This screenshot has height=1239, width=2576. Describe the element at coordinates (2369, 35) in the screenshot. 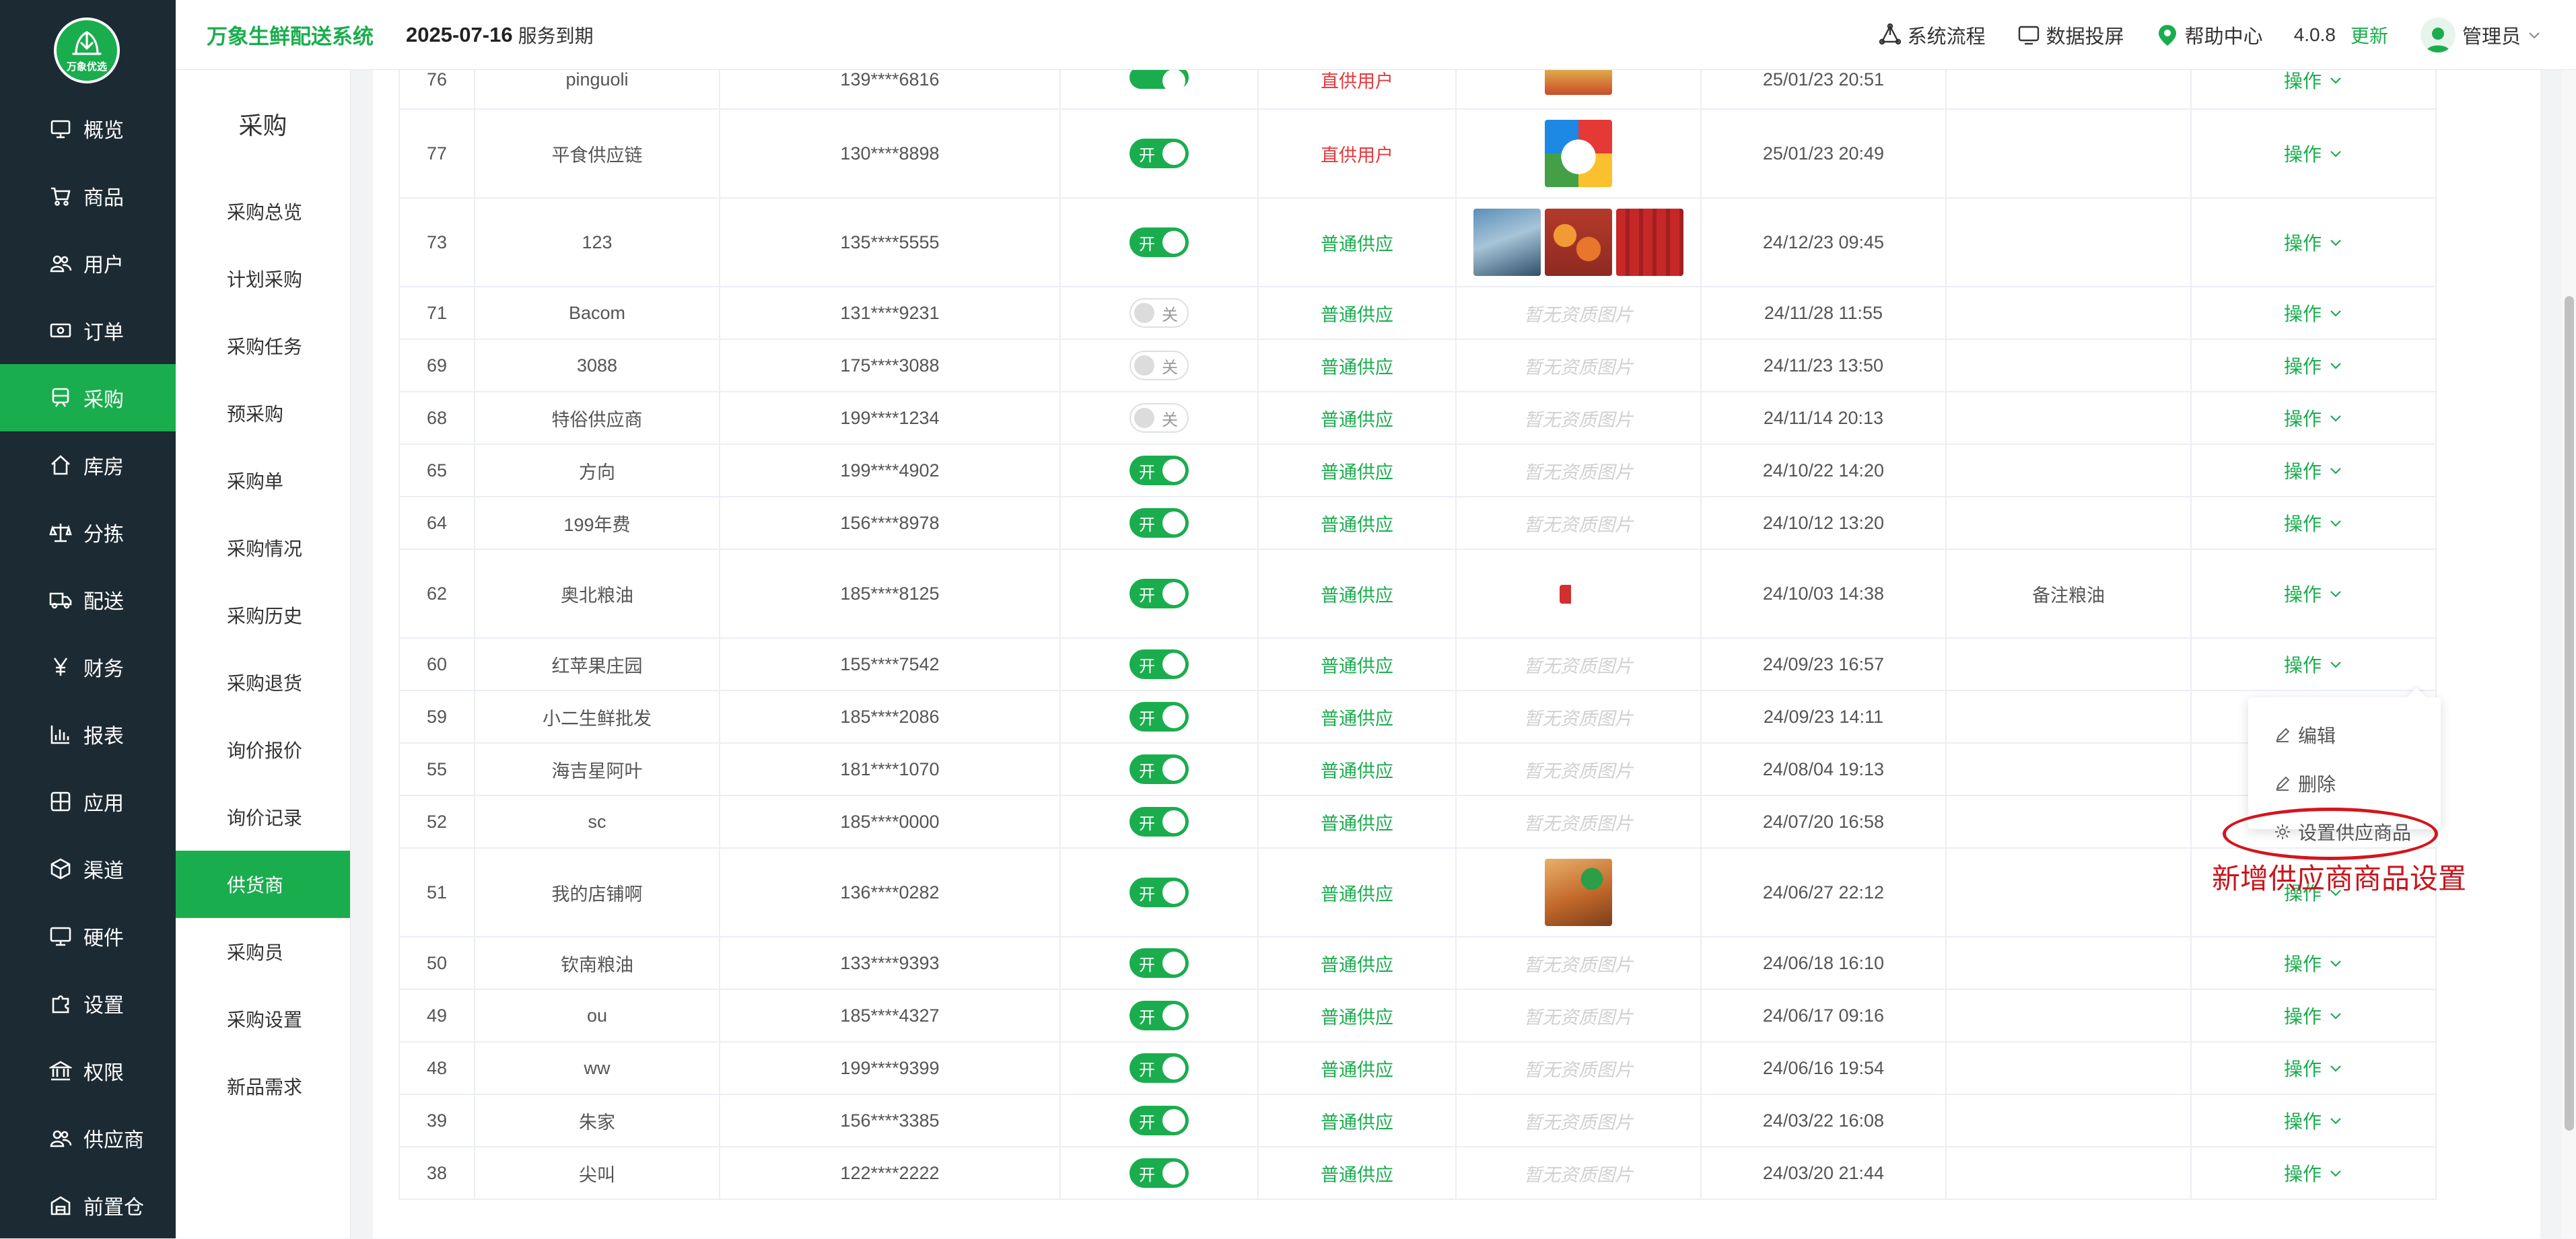

I see `update-link: 更新` at that location.